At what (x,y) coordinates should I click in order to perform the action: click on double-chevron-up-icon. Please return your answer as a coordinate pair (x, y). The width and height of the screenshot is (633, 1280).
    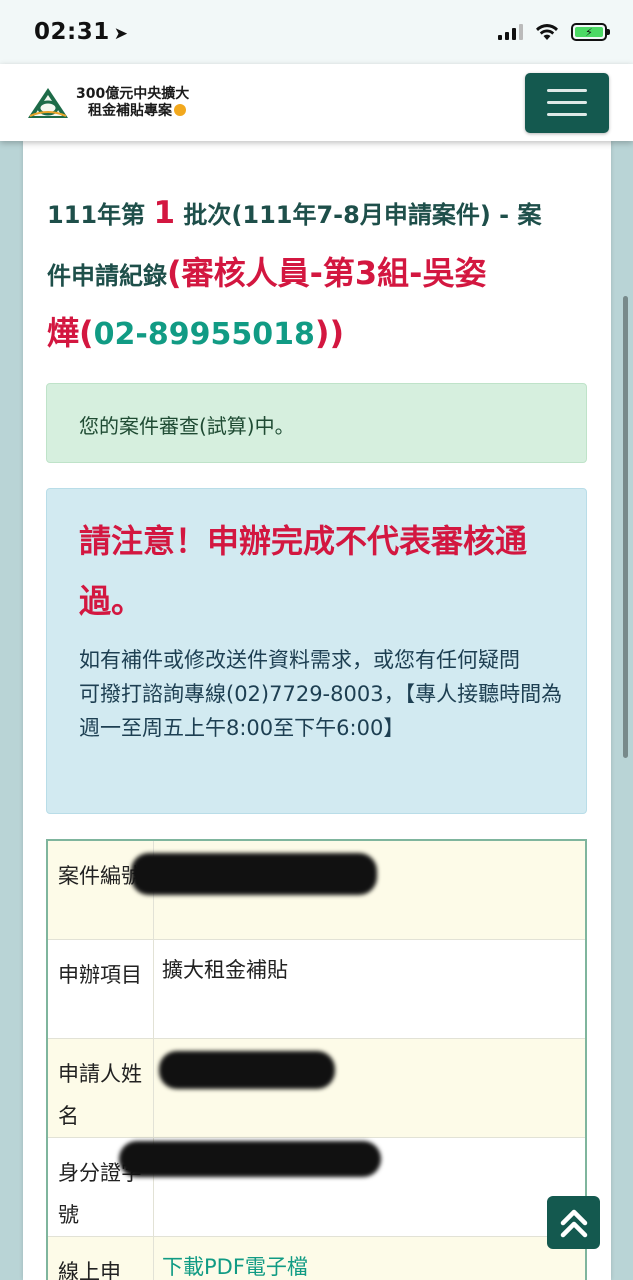
    Looking at the image, I should click on (573, 1223).